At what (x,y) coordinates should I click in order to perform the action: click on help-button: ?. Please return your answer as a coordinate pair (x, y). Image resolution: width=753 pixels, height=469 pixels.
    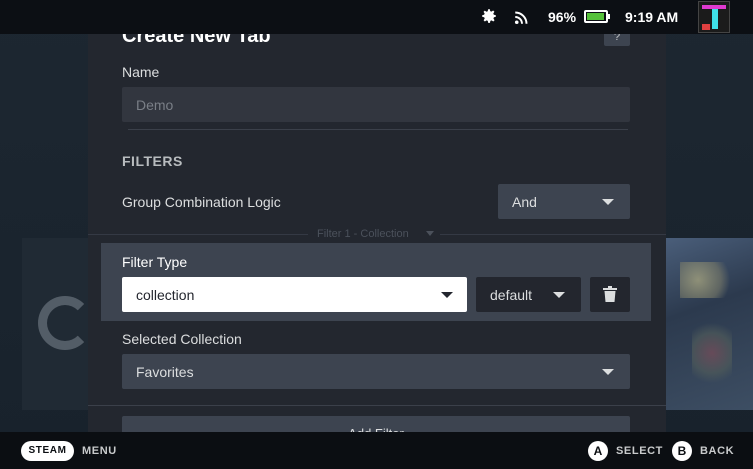
    Looking at the image, I should click on (617, 40).